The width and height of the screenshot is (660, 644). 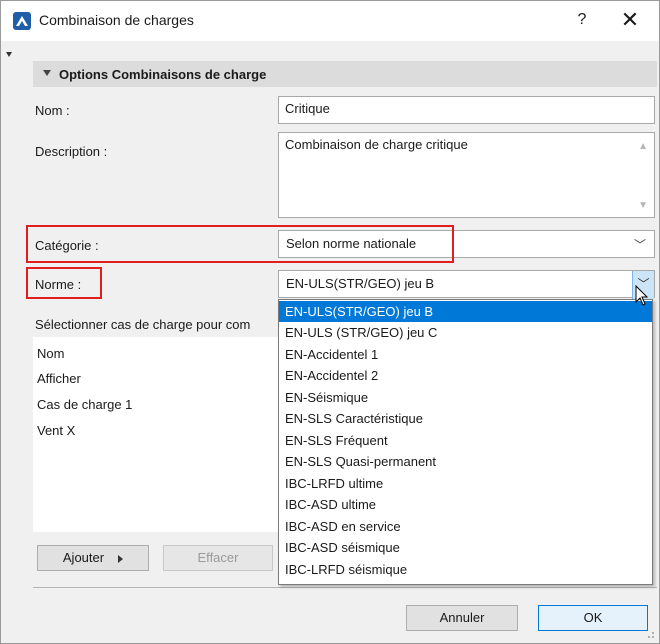 What do you see at coordinates (582, 20) in the screenshot?
I see `help-button: ?` at bounding box center [582, 20].